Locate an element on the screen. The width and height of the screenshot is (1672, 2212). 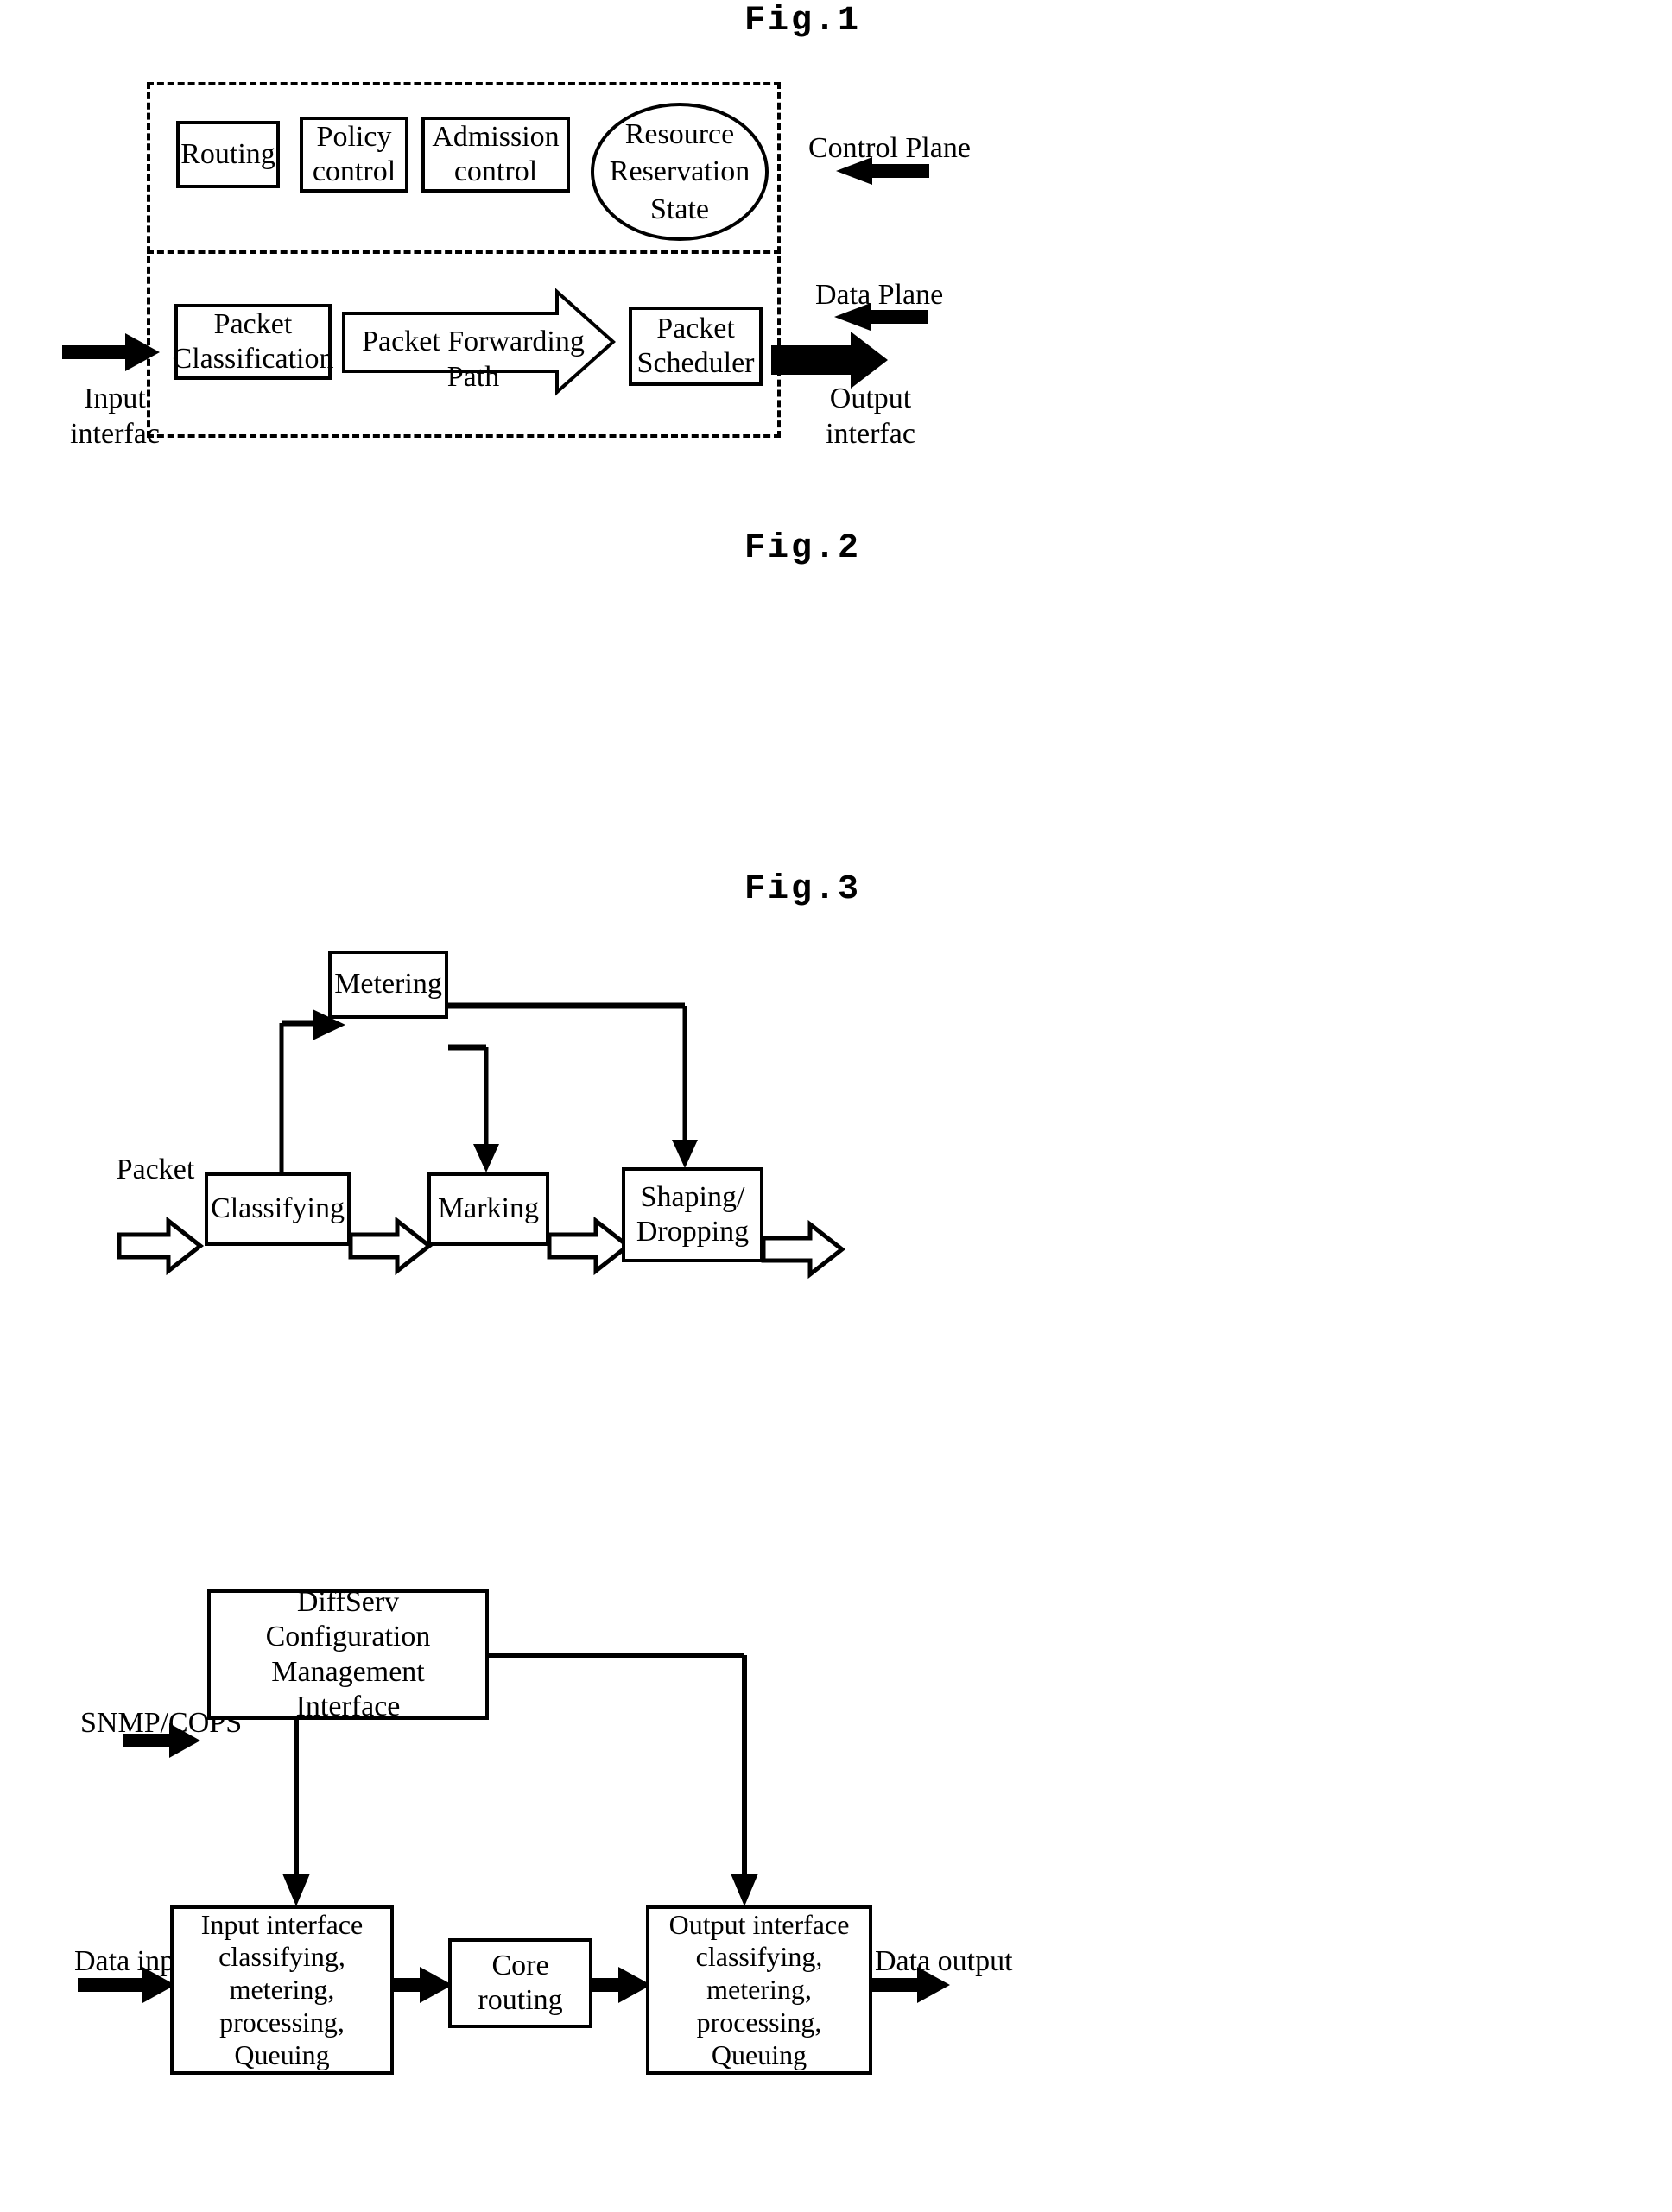
fig1-packet-classification-label: Packet Classification is located at coordinates (253, 341).